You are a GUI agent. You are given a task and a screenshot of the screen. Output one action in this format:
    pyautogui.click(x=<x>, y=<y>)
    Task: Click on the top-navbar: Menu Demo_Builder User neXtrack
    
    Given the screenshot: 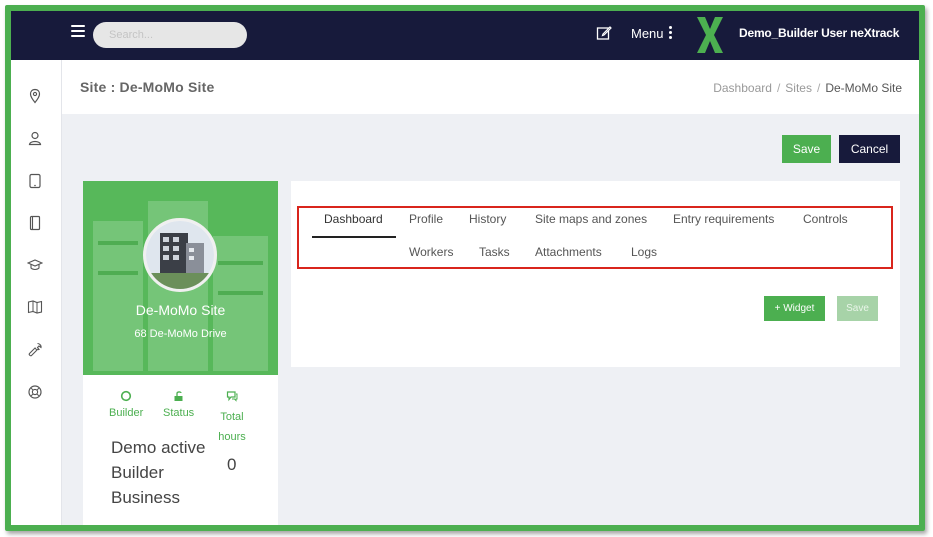 What is the action you would take?
    pyautogui.click(x=465, y=35)
    